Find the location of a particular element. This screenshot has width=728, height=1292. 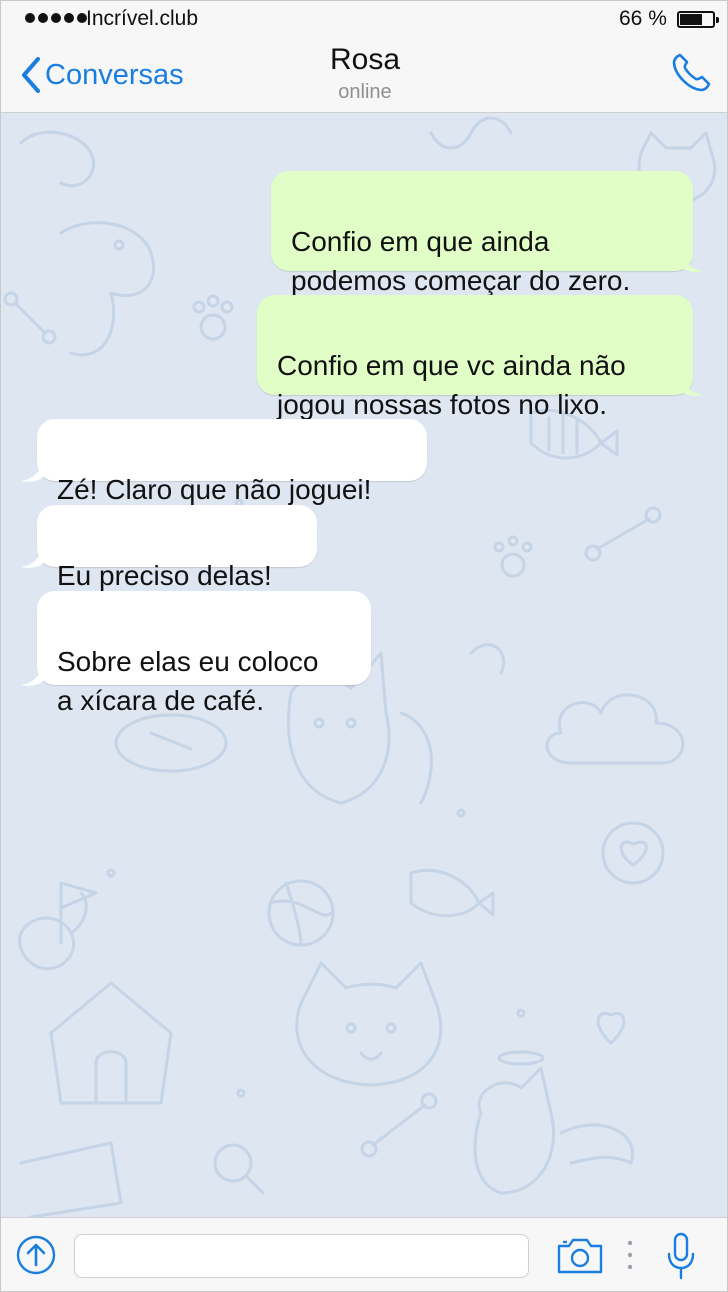

incoming-message: Eu preciso delas! is located at coordinates (177, 548).